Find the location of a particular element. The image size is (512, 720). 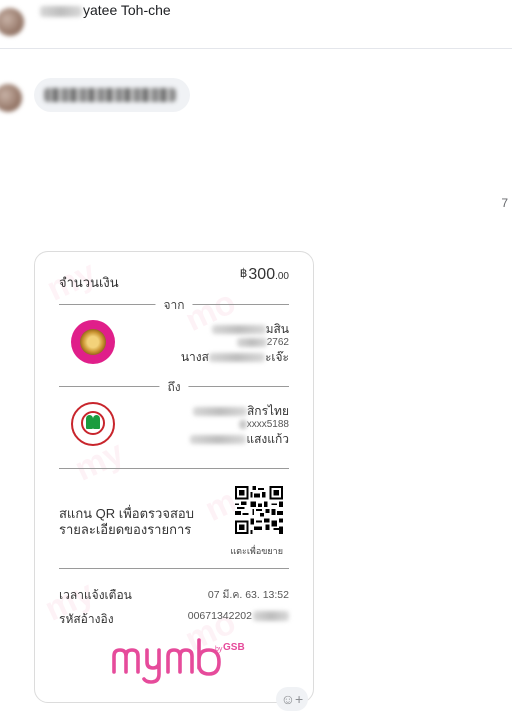

gsb-emblem is located at coordinates (93, 342).